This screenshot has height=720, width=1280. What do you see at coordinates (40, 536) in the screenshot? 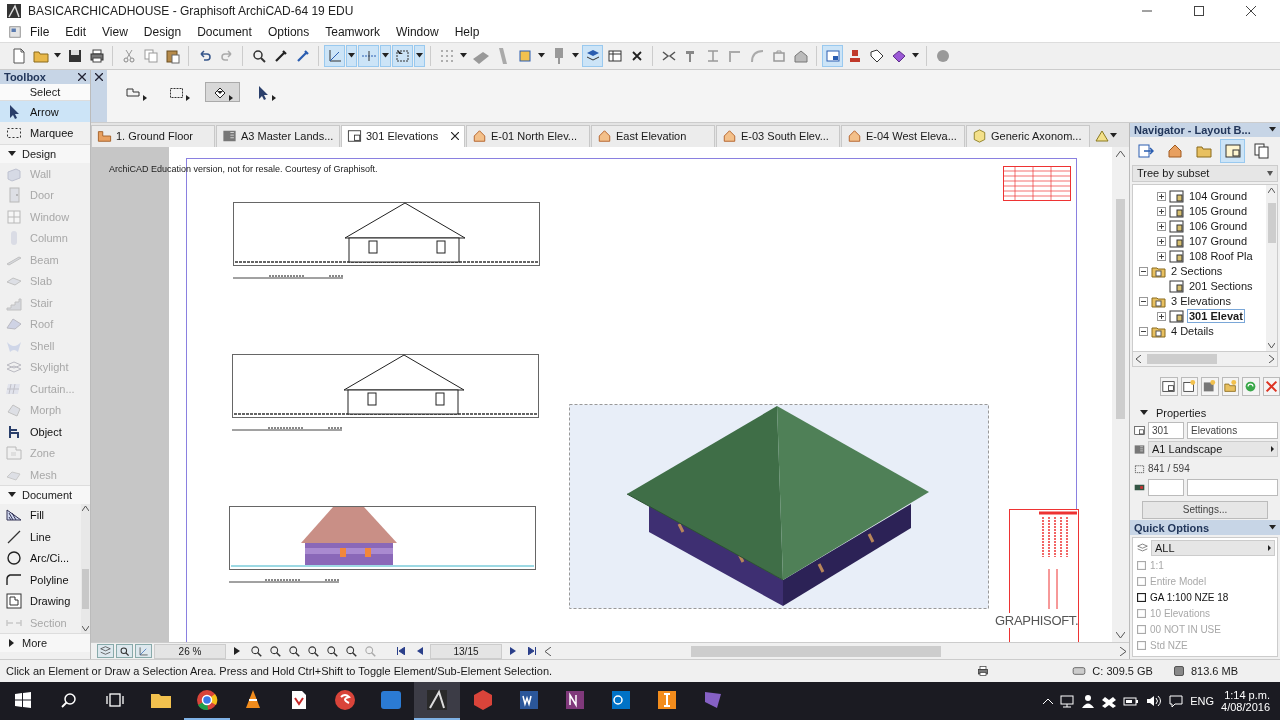
I see `tool-item: Line` at bounding box center [40, 536].